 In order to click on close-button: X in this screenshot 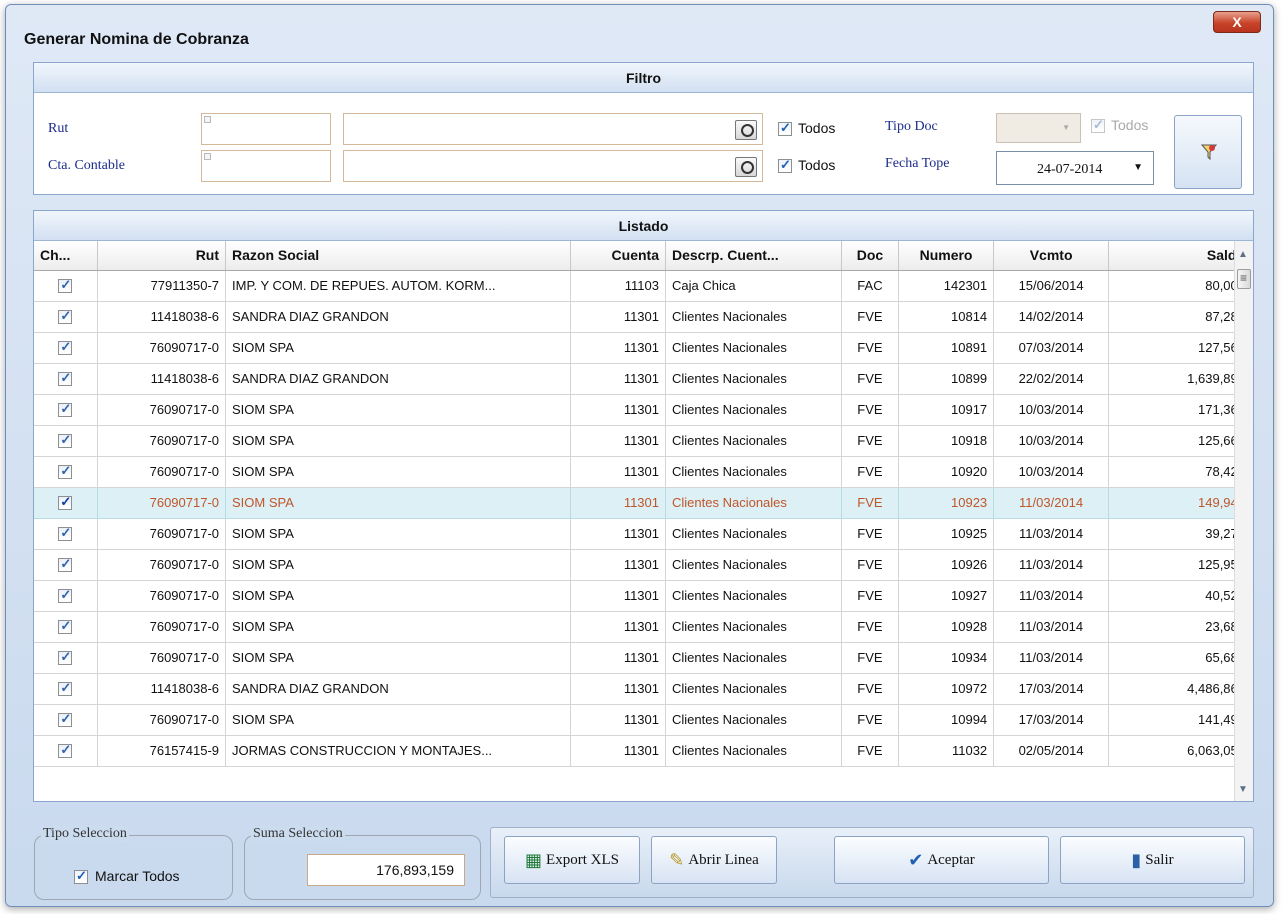, I will do `click(1237, 22)`.